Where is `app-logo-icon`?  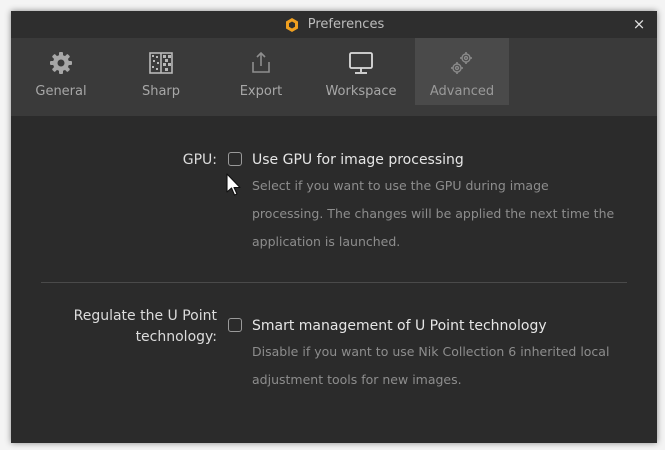
app-logo-icon is located at coordinates (291, 24).